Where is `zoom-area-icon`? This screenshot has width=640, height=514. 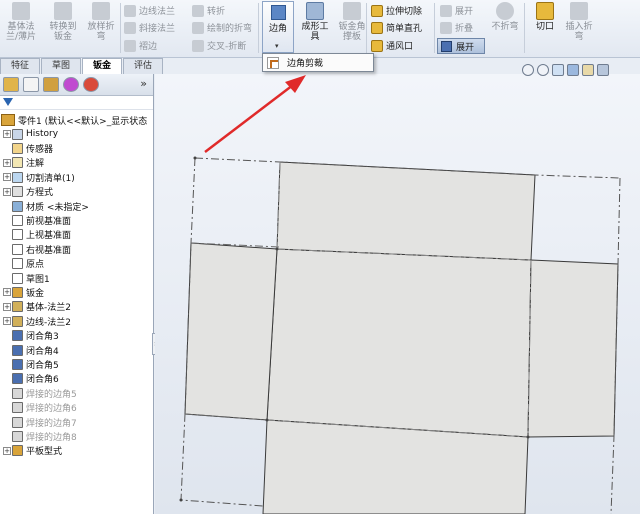 zoom-area-icon is located at coordinates (543, 70).